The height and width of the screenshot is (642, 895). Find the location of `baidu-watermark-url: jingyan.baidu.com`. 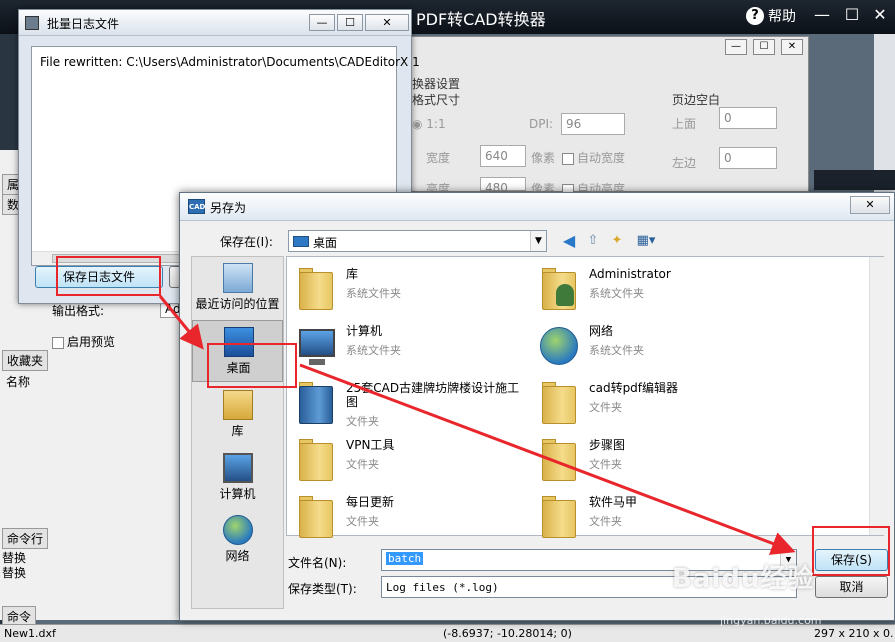

baidu-watermark-url: jingyan.baidu.com is located at coordinates (771, 620).